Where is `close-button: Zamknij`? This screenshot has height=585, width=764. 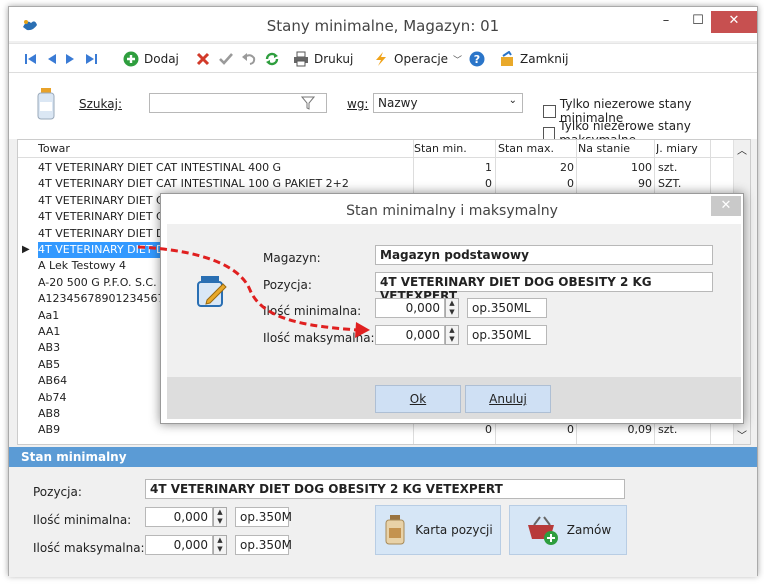 close-button: Zamknij is located at coordinates (534, 59).